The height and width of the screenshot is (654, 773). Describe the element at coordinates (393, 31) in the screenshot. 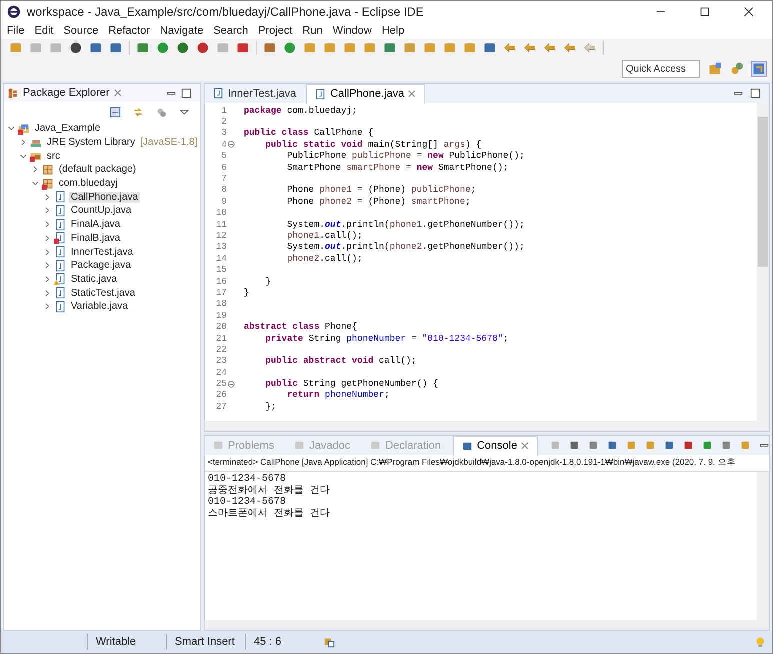

I see `menu-item: Help` at that location.